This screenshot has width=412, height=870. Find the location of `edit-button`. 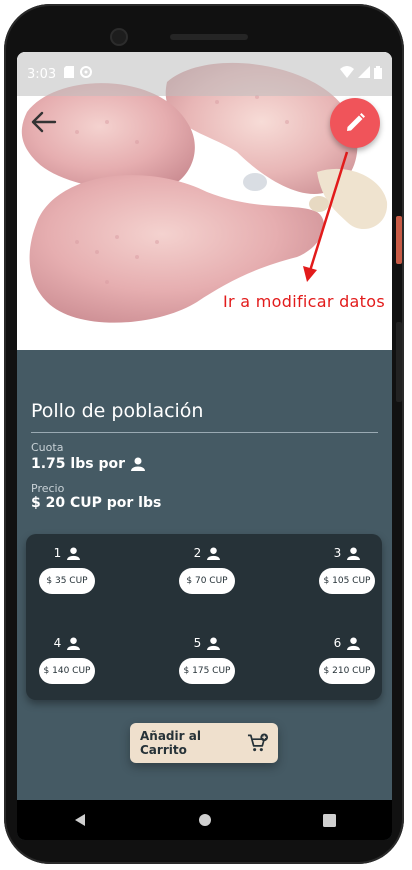

edit-button is located at coordinates (355, 123).